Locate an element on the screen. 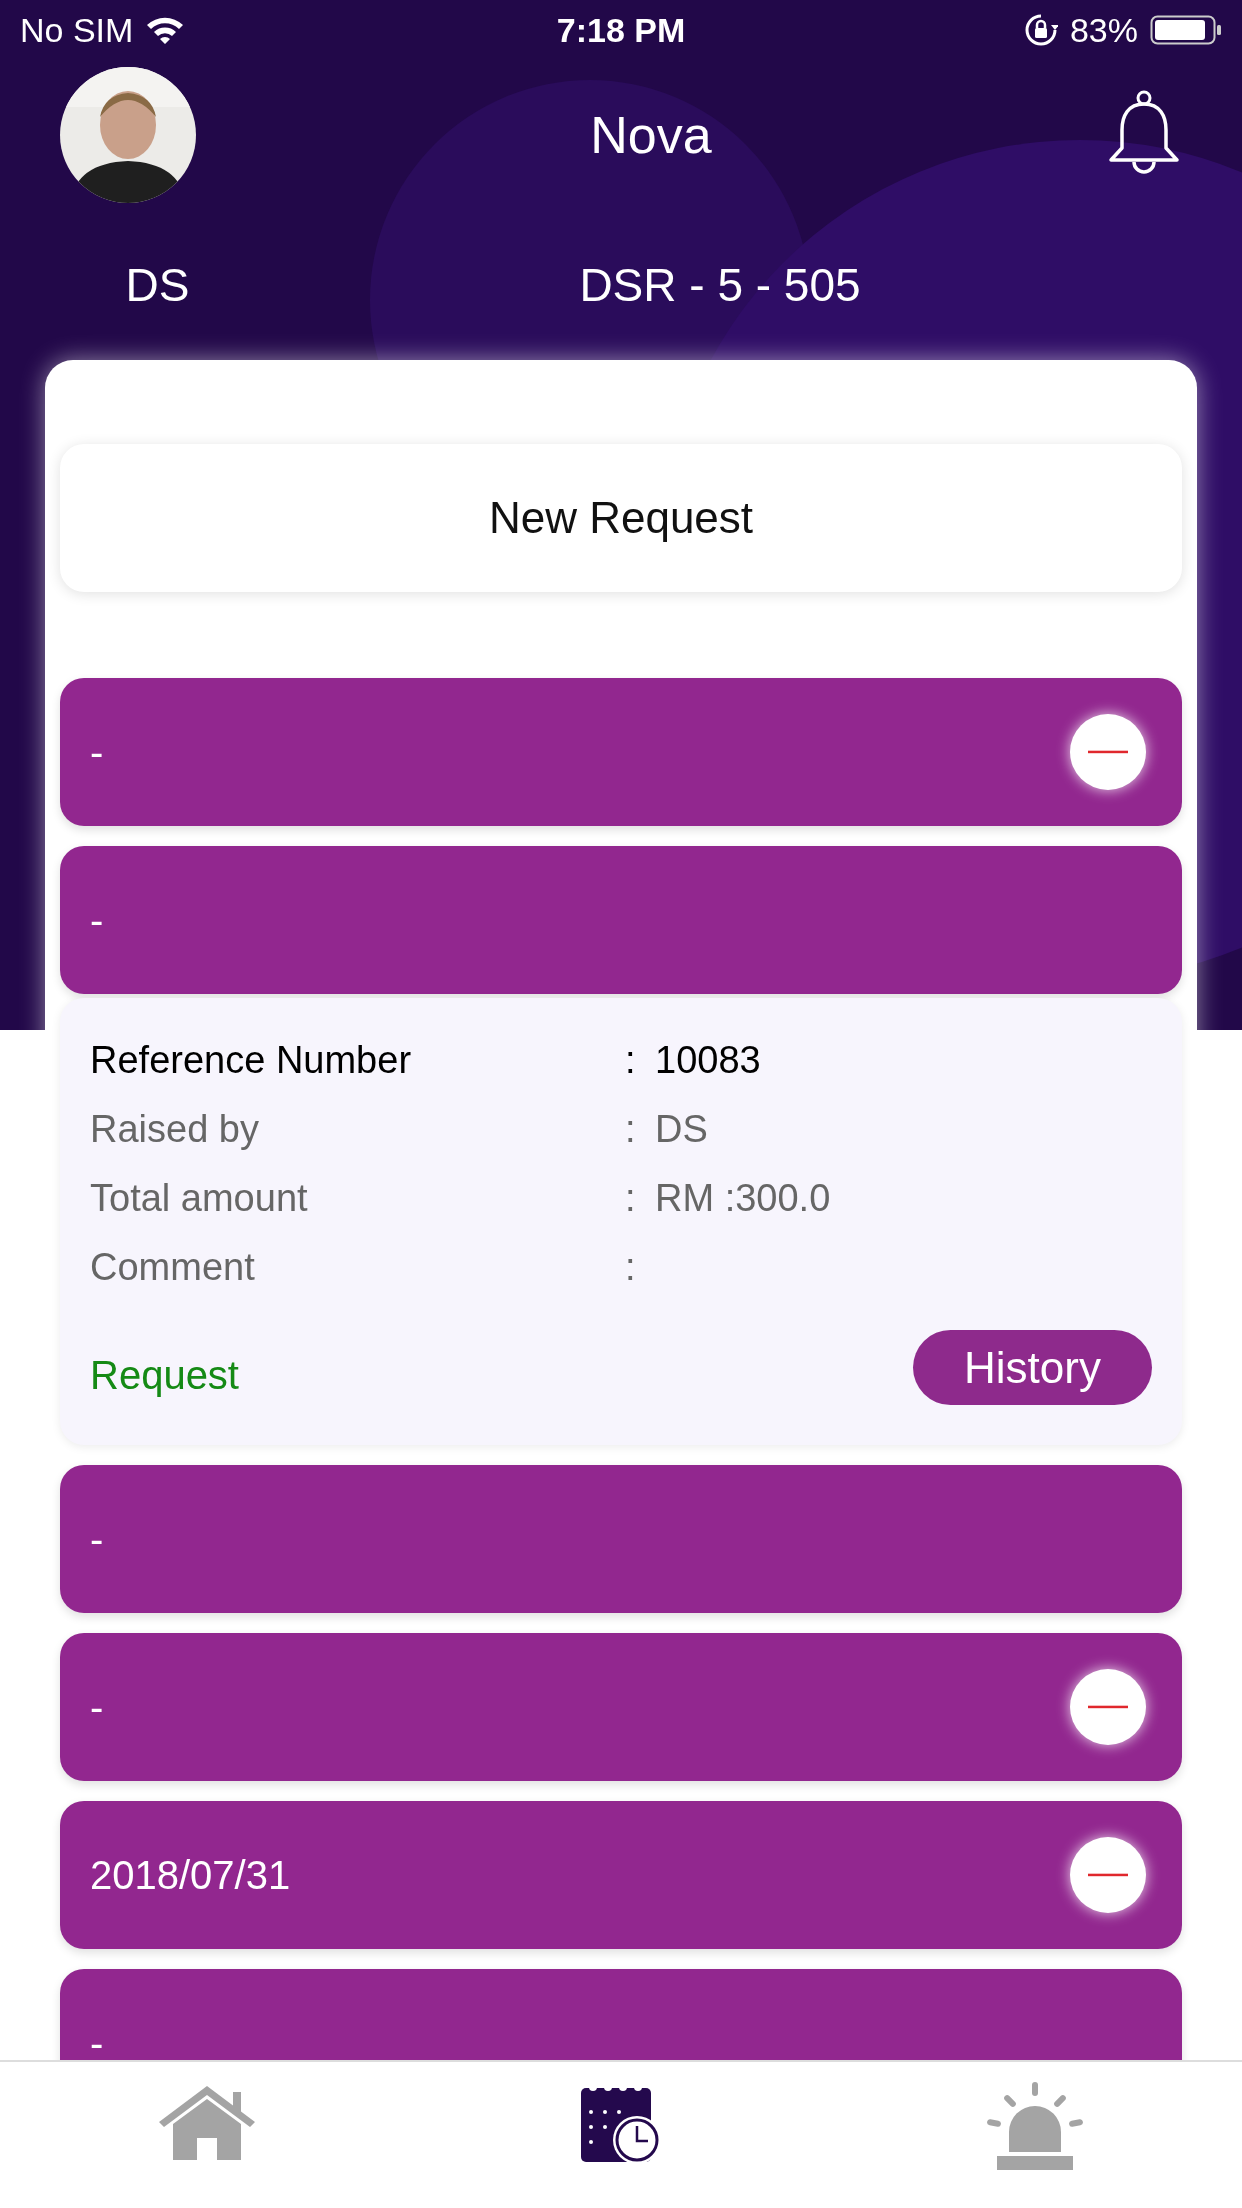  user-initials: DS is located at coordinates (157, 285).